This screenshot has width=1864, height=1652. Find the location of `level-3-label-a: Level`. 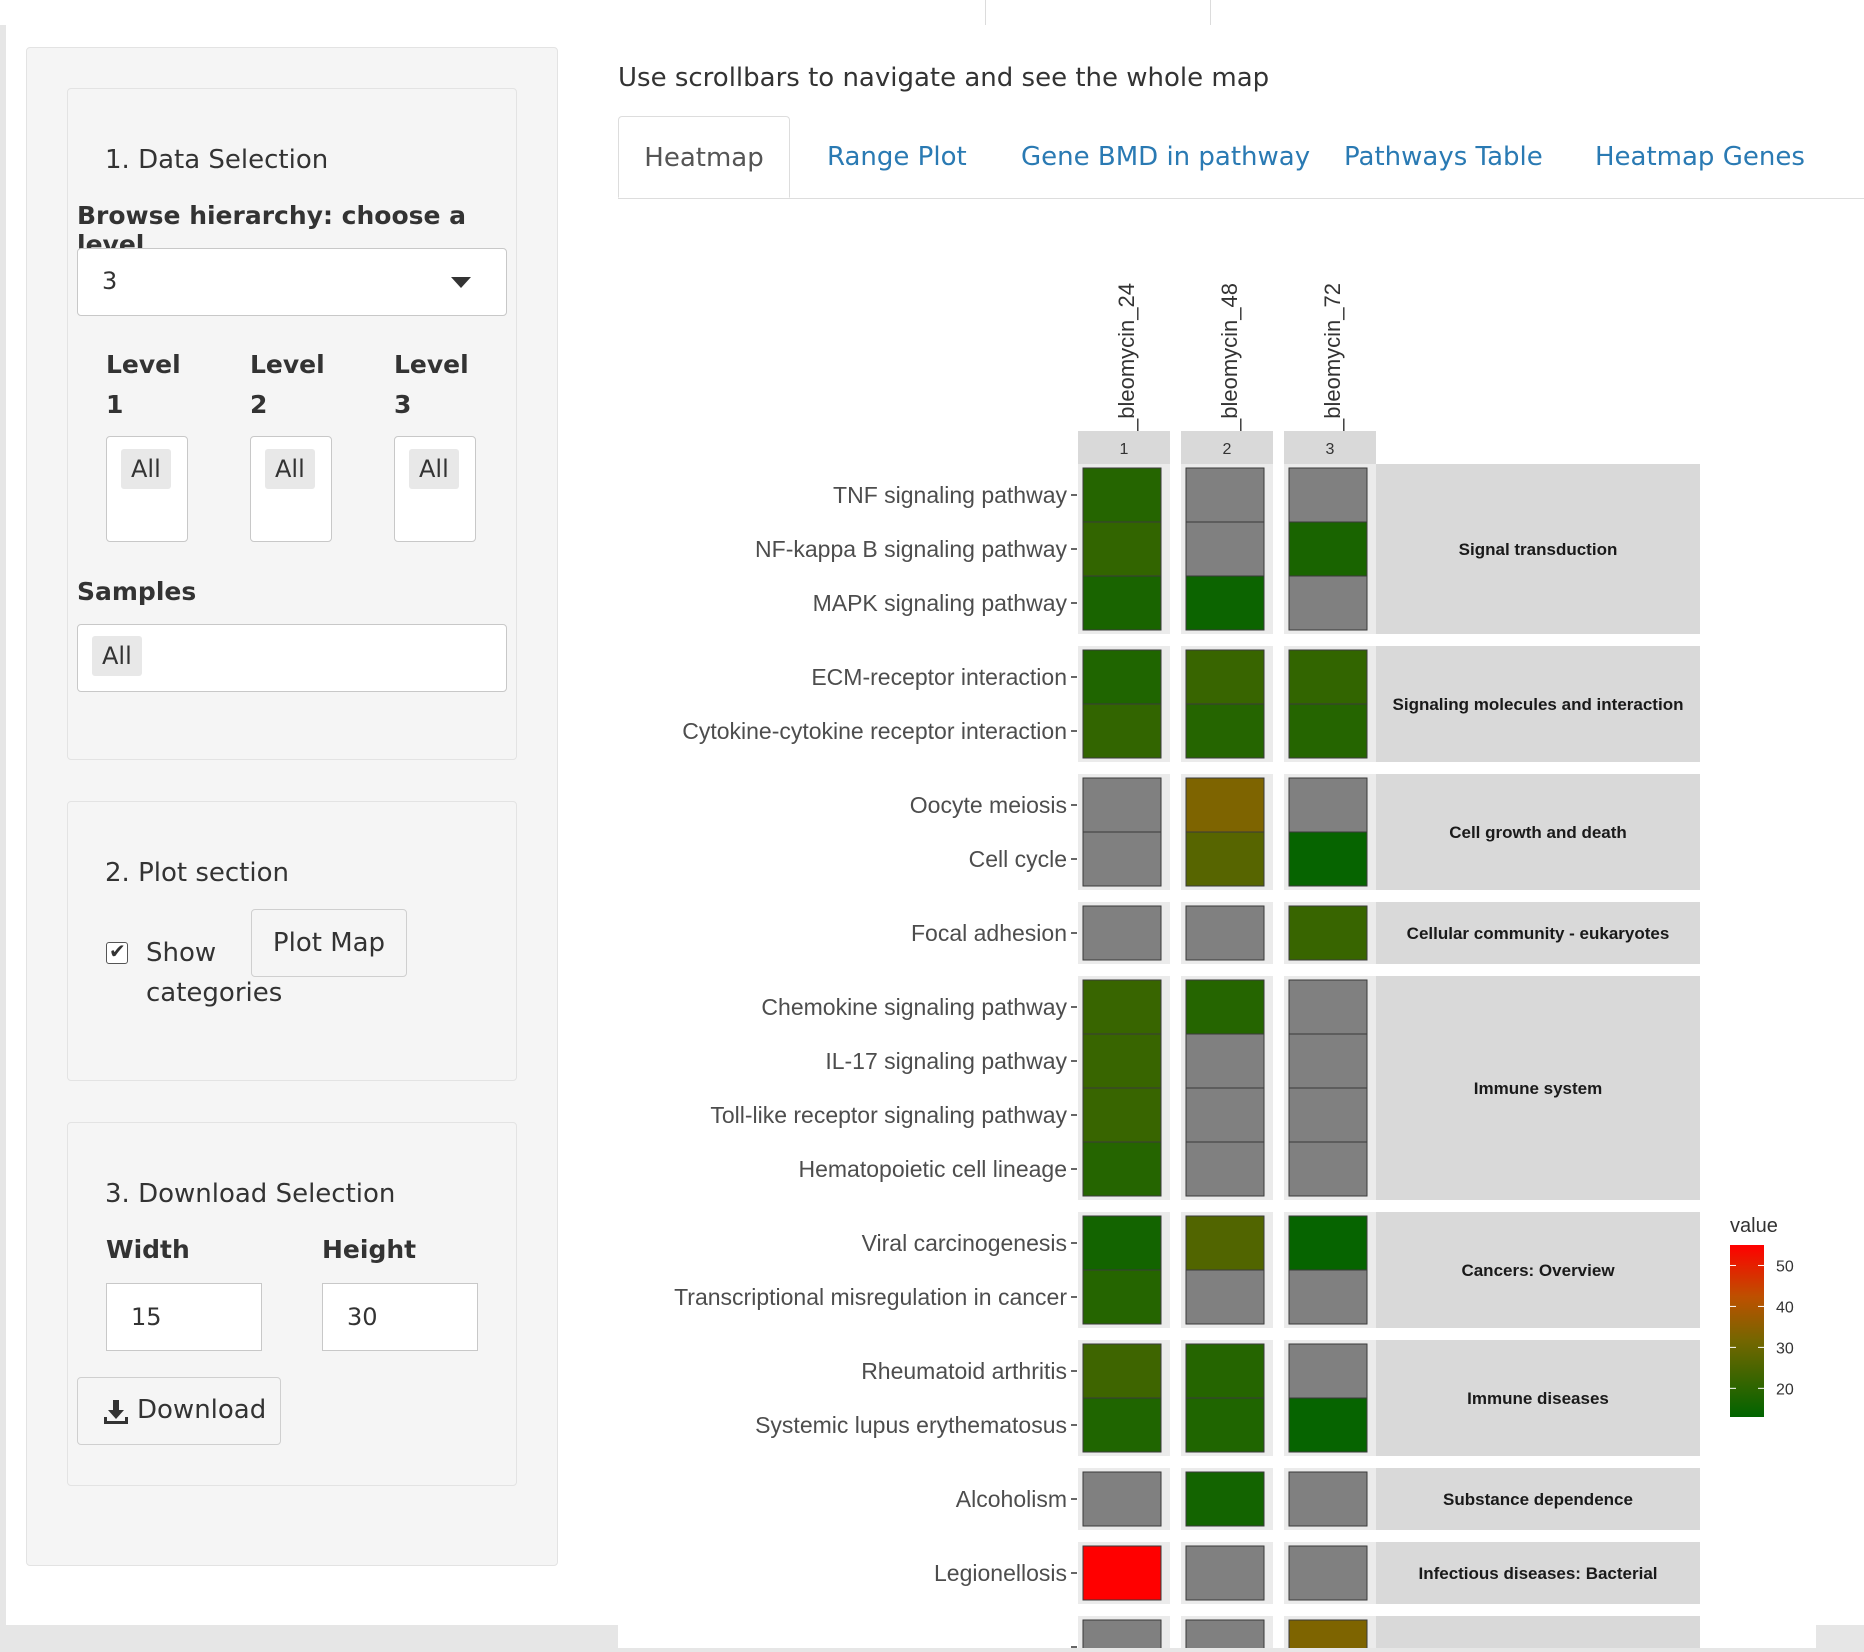

level-3-label-a: Level is located at coordinates (431, 364).